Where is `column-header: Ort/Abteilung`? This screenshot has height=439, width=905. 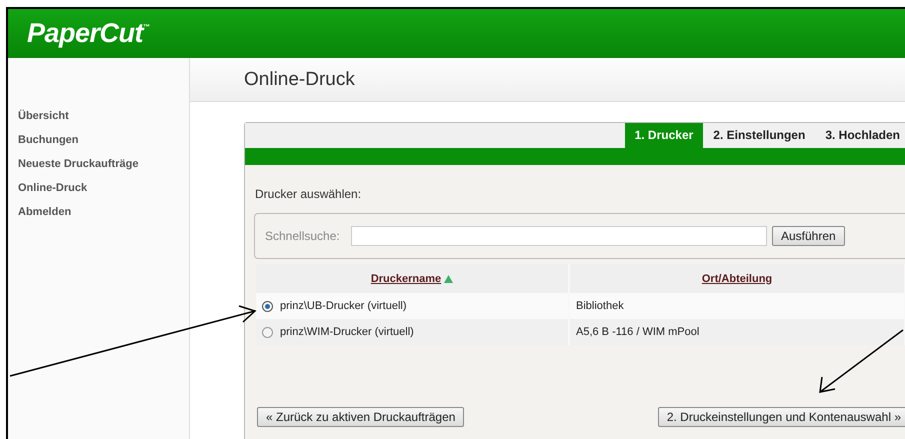 column-header: Ort/Abteilung is located at coordinates (737, 278).